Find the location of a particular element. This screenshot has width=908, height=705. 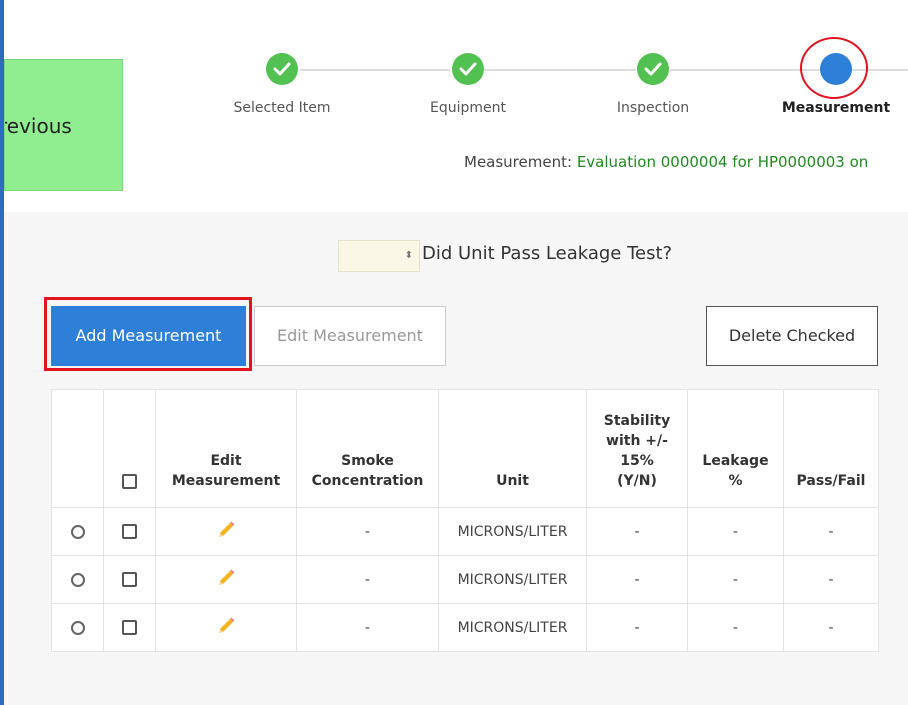

delete-checked-button: Delete Checked is located at coordinates (792, 336).